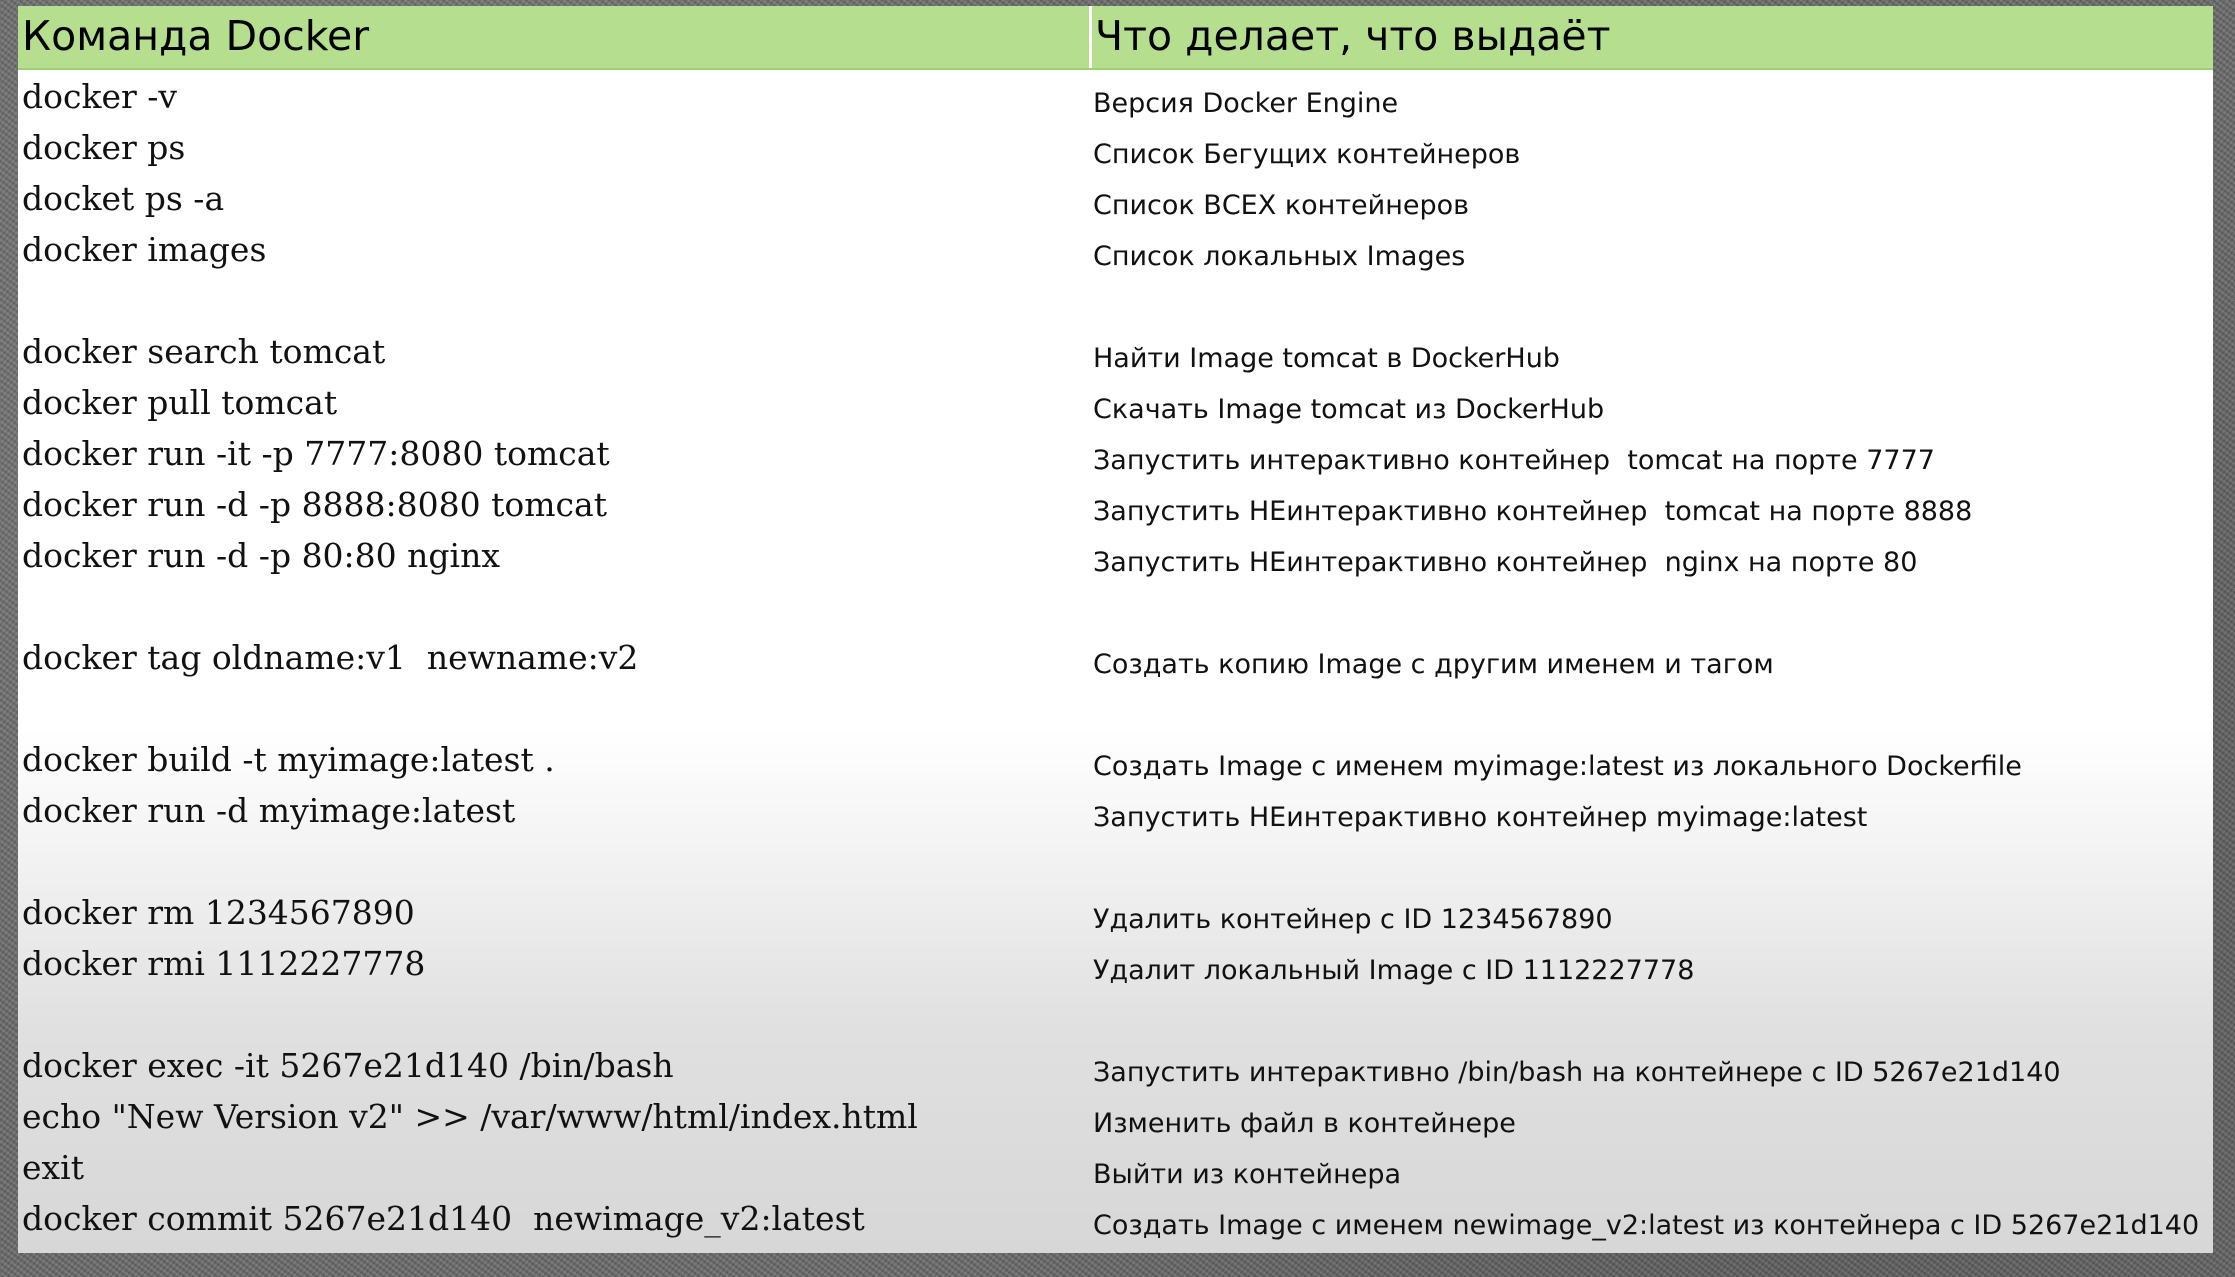  I want to click on command-text: docker rm 1234567890, so click(218, 912).